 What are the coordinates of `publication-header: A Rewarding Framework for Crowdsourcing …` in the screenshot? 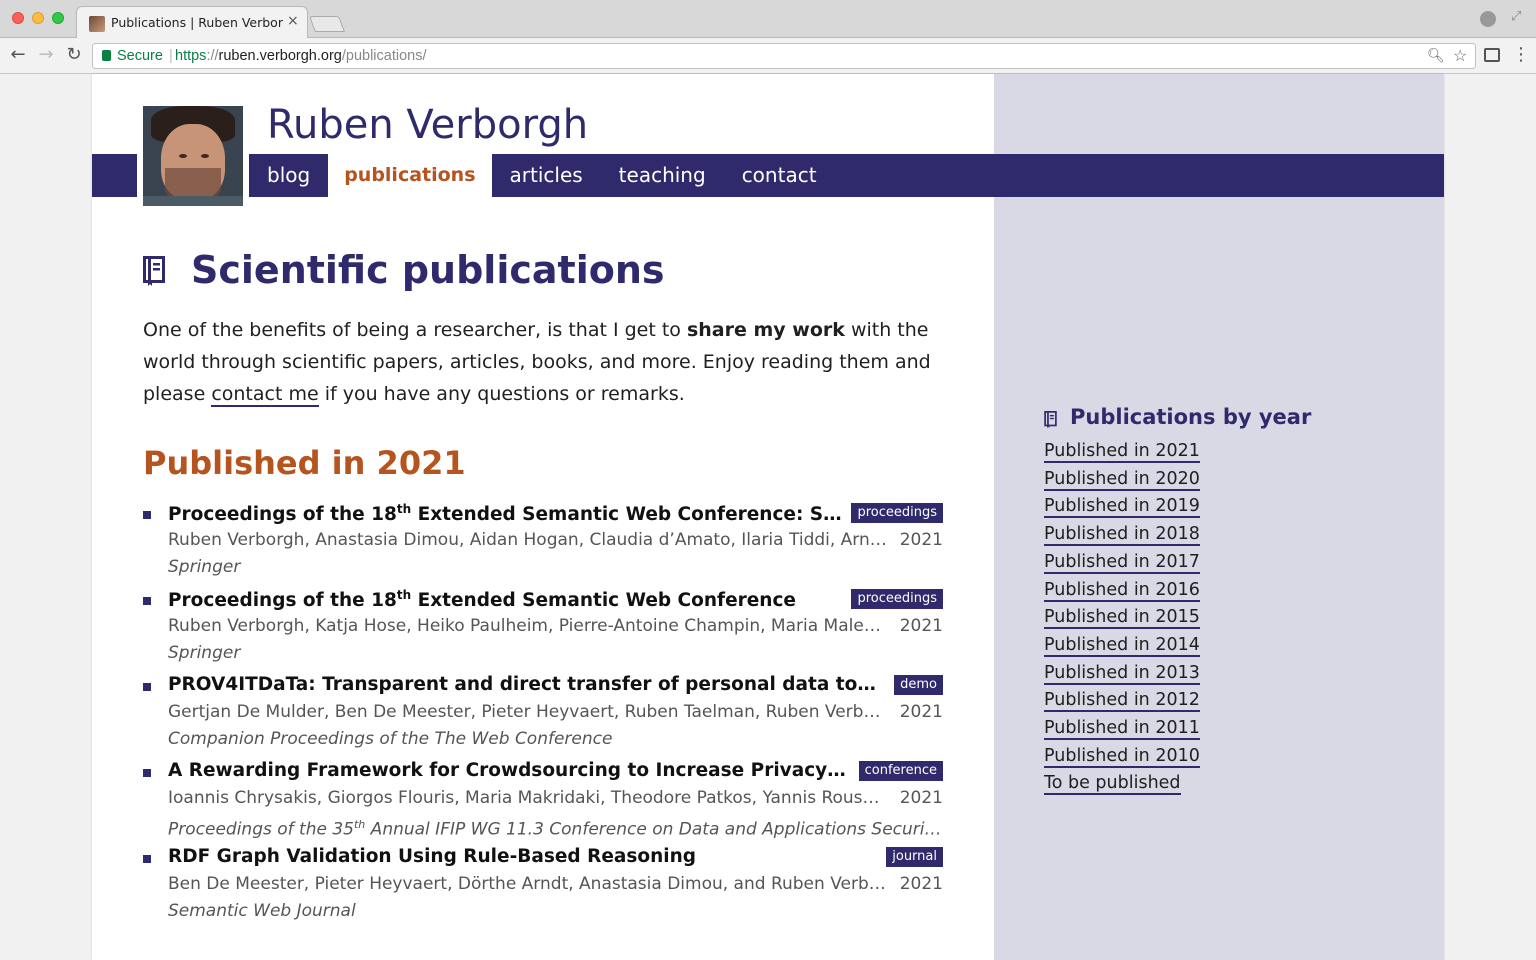 It's located at (555, 773).